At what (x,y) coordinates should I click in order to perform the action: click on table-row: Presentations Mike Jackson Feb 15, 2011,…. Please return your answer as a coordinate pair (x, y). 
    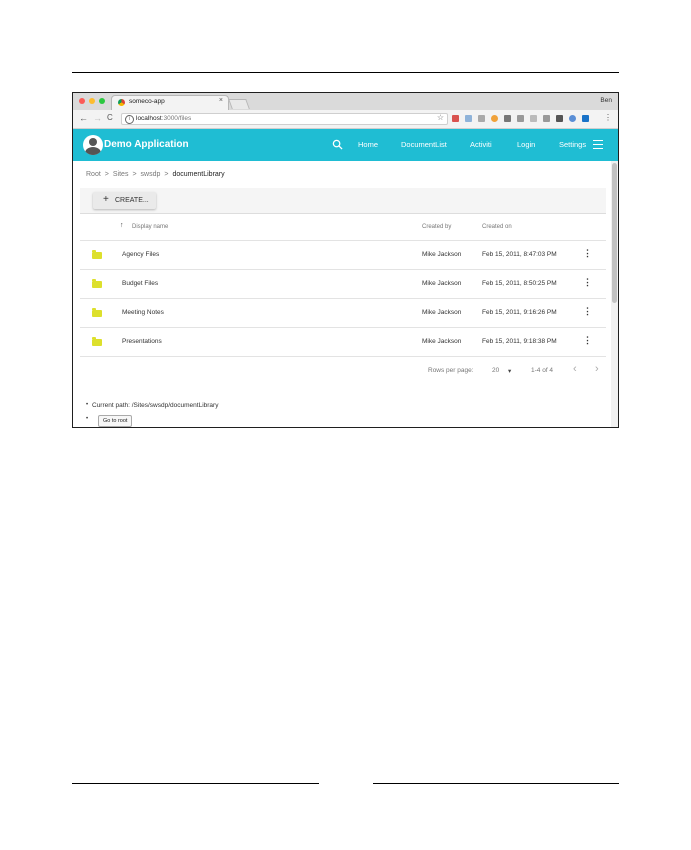
    Looking at the image, I should click on (343, 342).